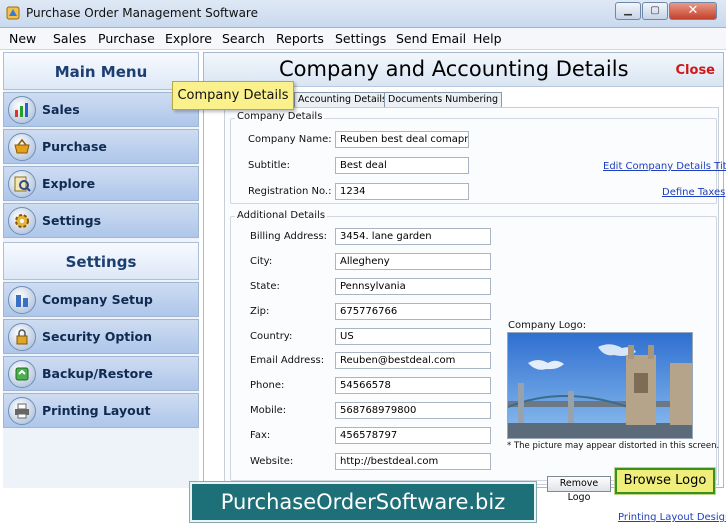  Describe the element at coordinates (243, 38) in the screenshot. I see `menu-search: Search` at that location.